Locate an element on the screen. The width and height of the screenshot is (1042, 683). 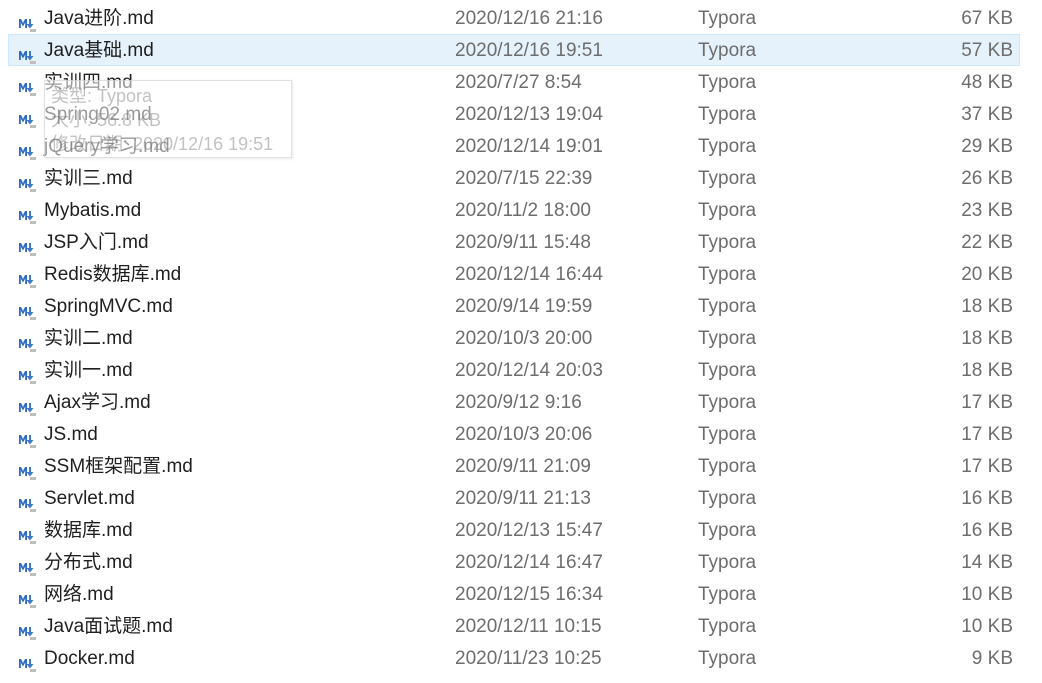
file-row: Servlet.md 2020/9/11 21:13 Typora 16 KB is located at coordinates (514, 498).